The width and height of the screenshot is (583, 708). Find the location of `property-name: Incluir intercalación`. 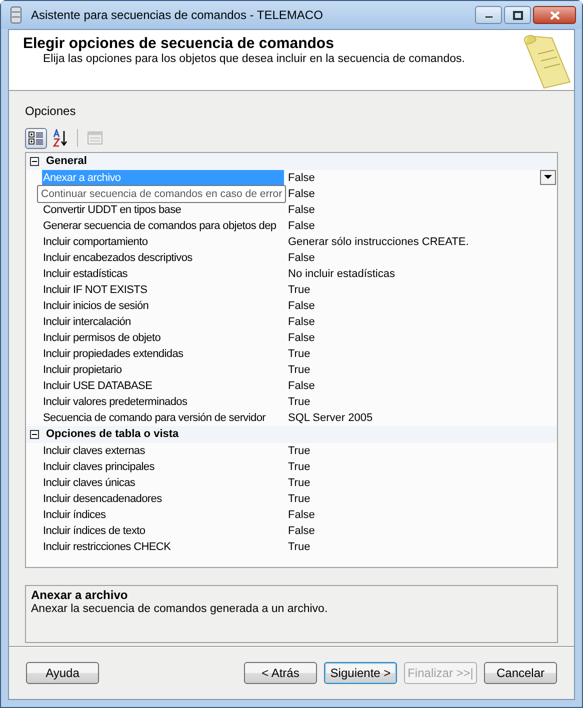

property-name: Incluir intercalación is located at coordinates (163, 322).